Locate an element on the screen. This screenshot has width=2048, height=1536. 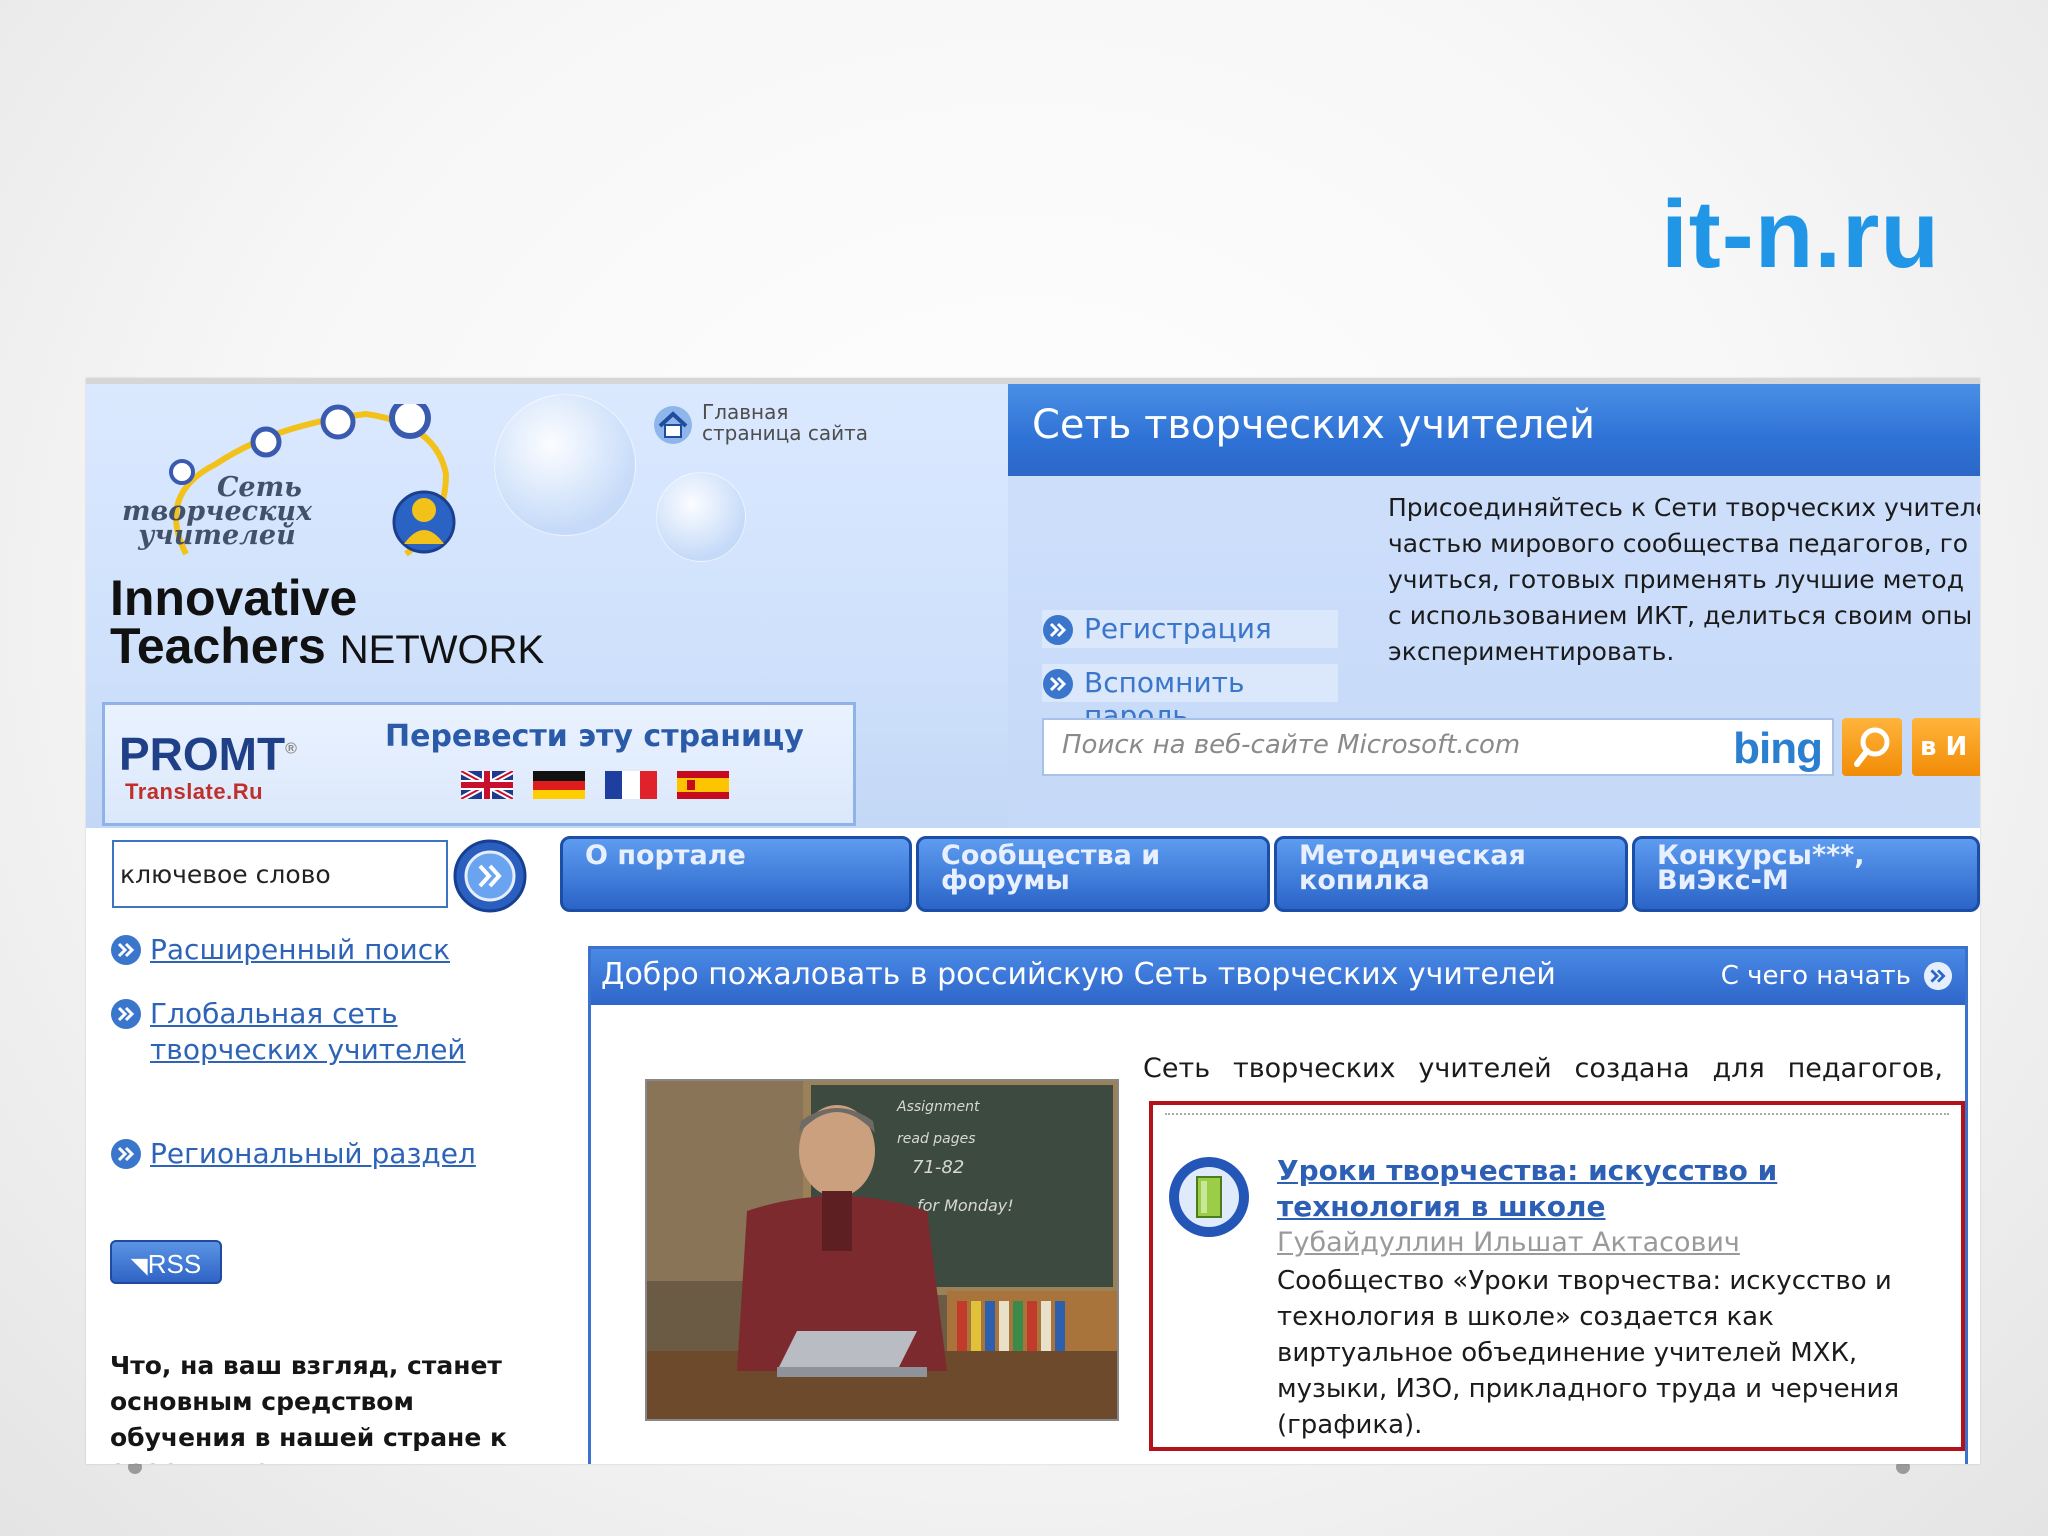
header-title-bar: Сеть творческих учителей is located at coordinates (1494, 430).